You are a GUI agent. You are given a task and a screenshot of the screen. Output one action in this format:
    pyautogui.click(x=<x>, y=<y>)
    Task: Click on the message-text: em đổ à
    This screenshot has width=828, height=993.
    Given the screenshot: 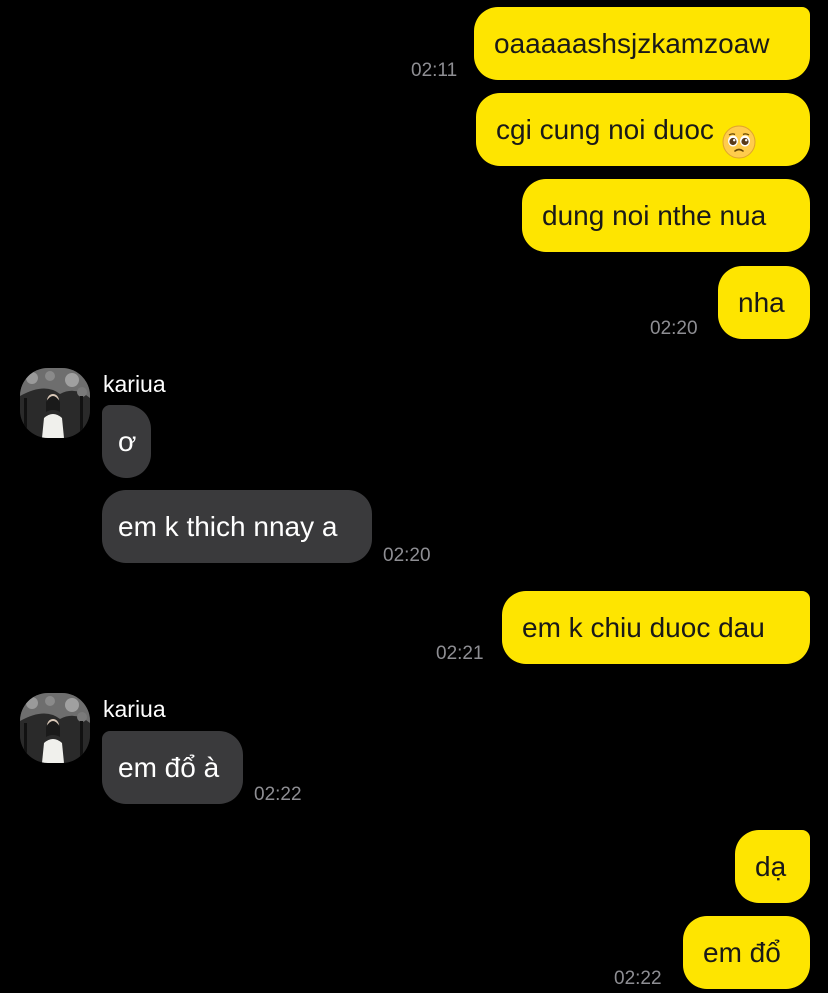 What is the action you would take?
    pyautogui.click(x=169, y=767)
    